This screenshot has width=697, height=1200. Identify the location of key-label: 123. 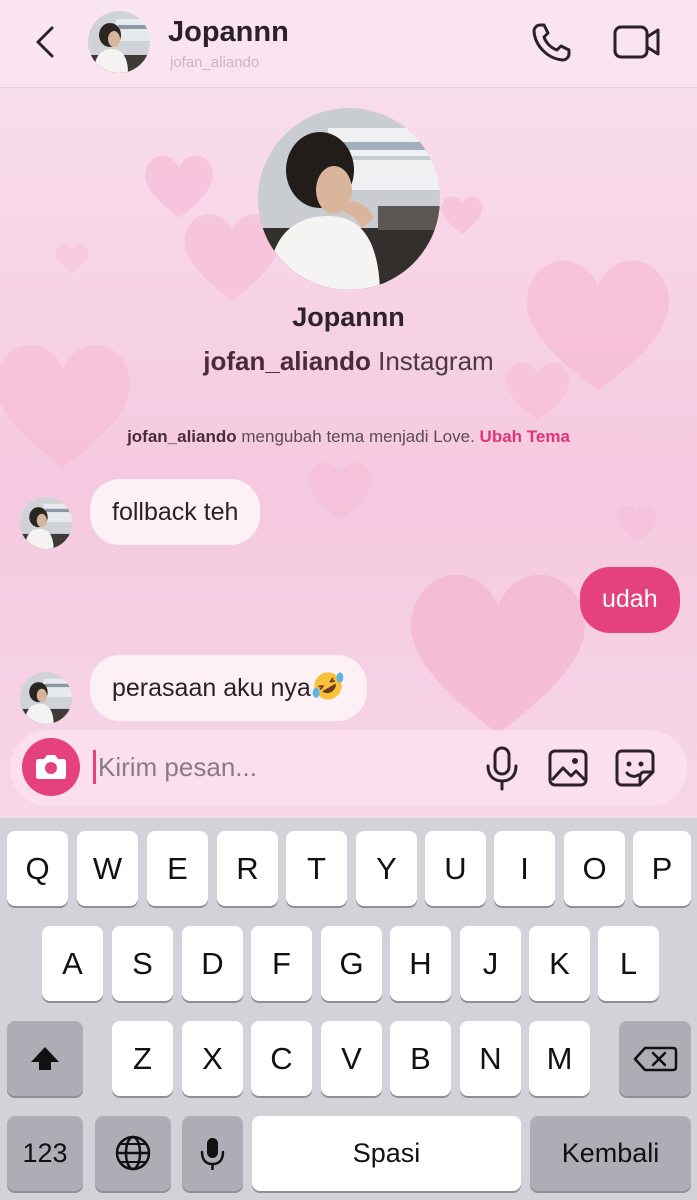
(45, 1153).